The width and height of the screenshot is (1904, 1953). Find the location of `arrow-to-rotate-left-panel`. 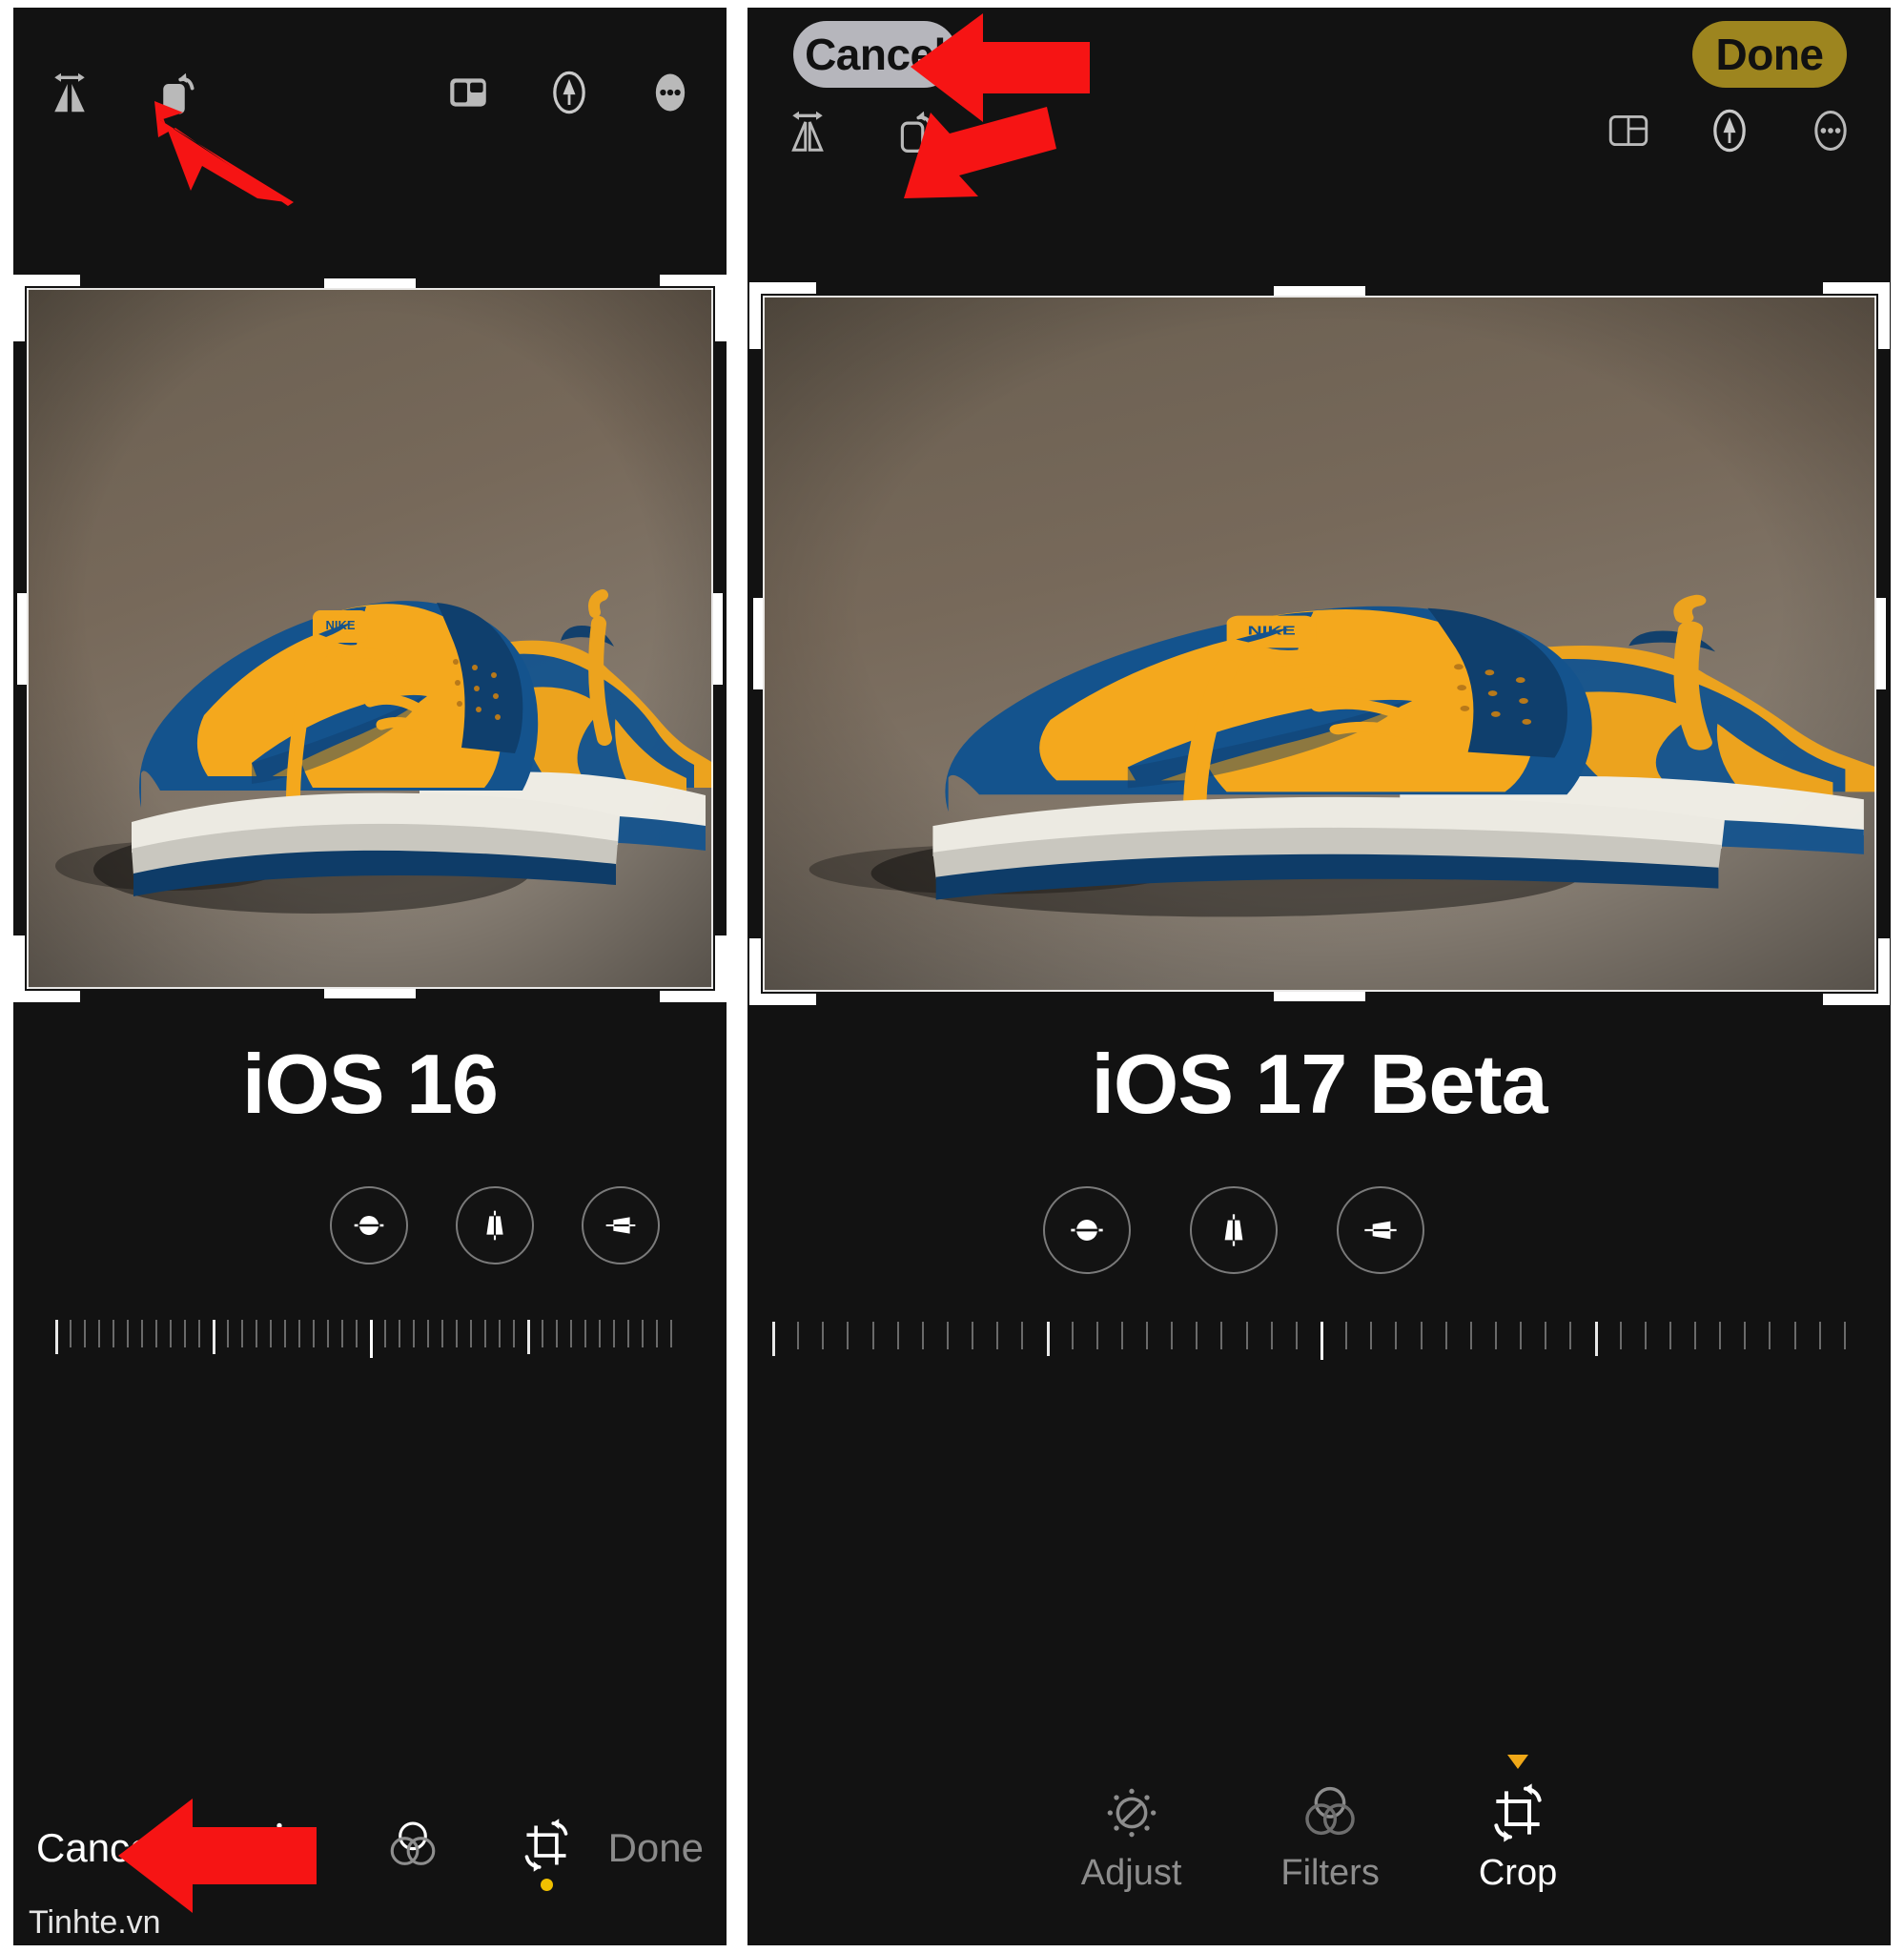

arrow-to-rotate-left-panel is located at coordinates (224, 153).